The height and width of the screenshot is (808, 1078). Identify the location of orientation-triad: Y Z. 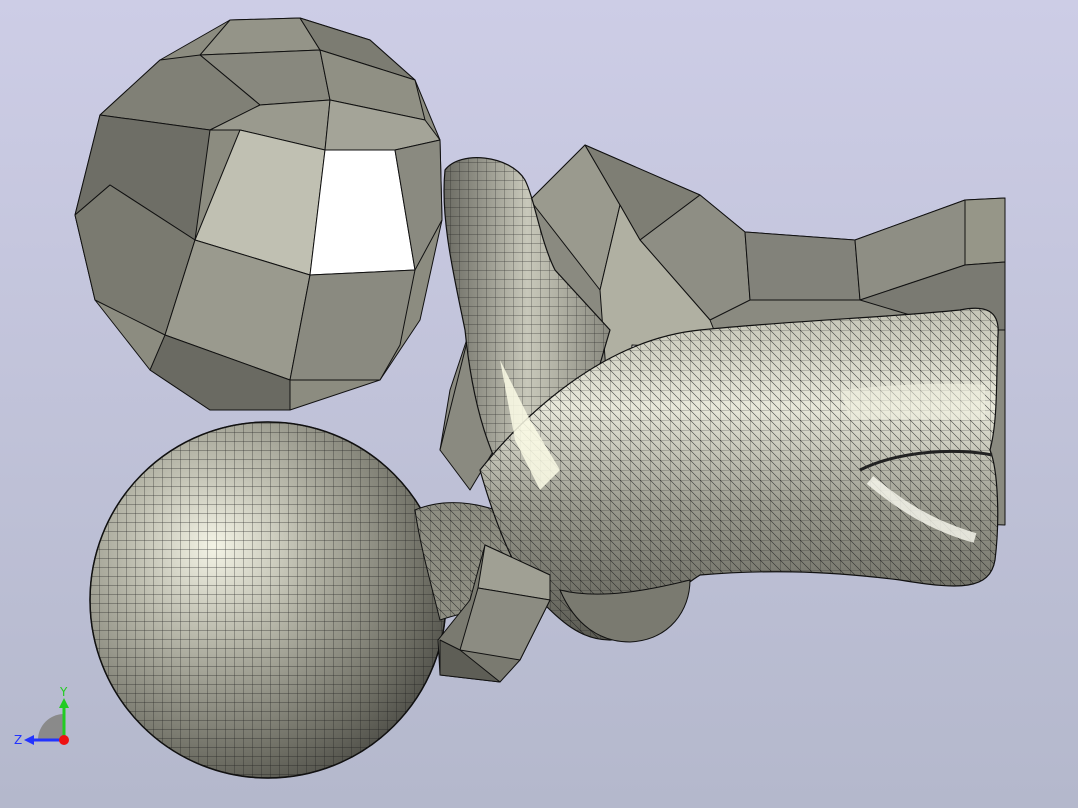
(41, 716).